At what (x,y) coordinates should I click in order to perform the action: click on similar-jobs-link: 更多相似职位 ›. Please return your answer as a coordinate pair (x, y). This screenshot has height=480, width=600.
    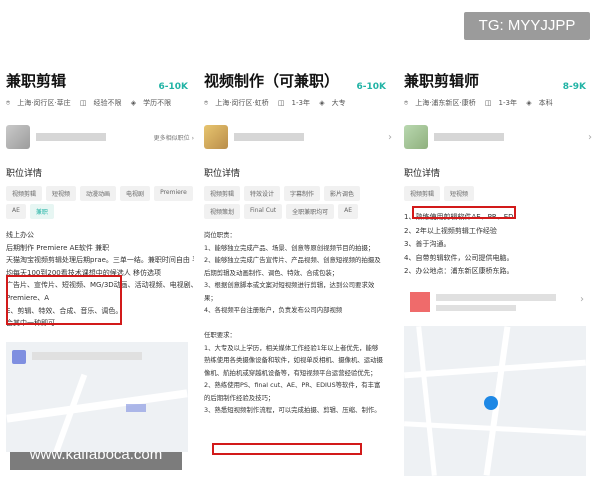
    Looking at the image, I should click on (174, 137).